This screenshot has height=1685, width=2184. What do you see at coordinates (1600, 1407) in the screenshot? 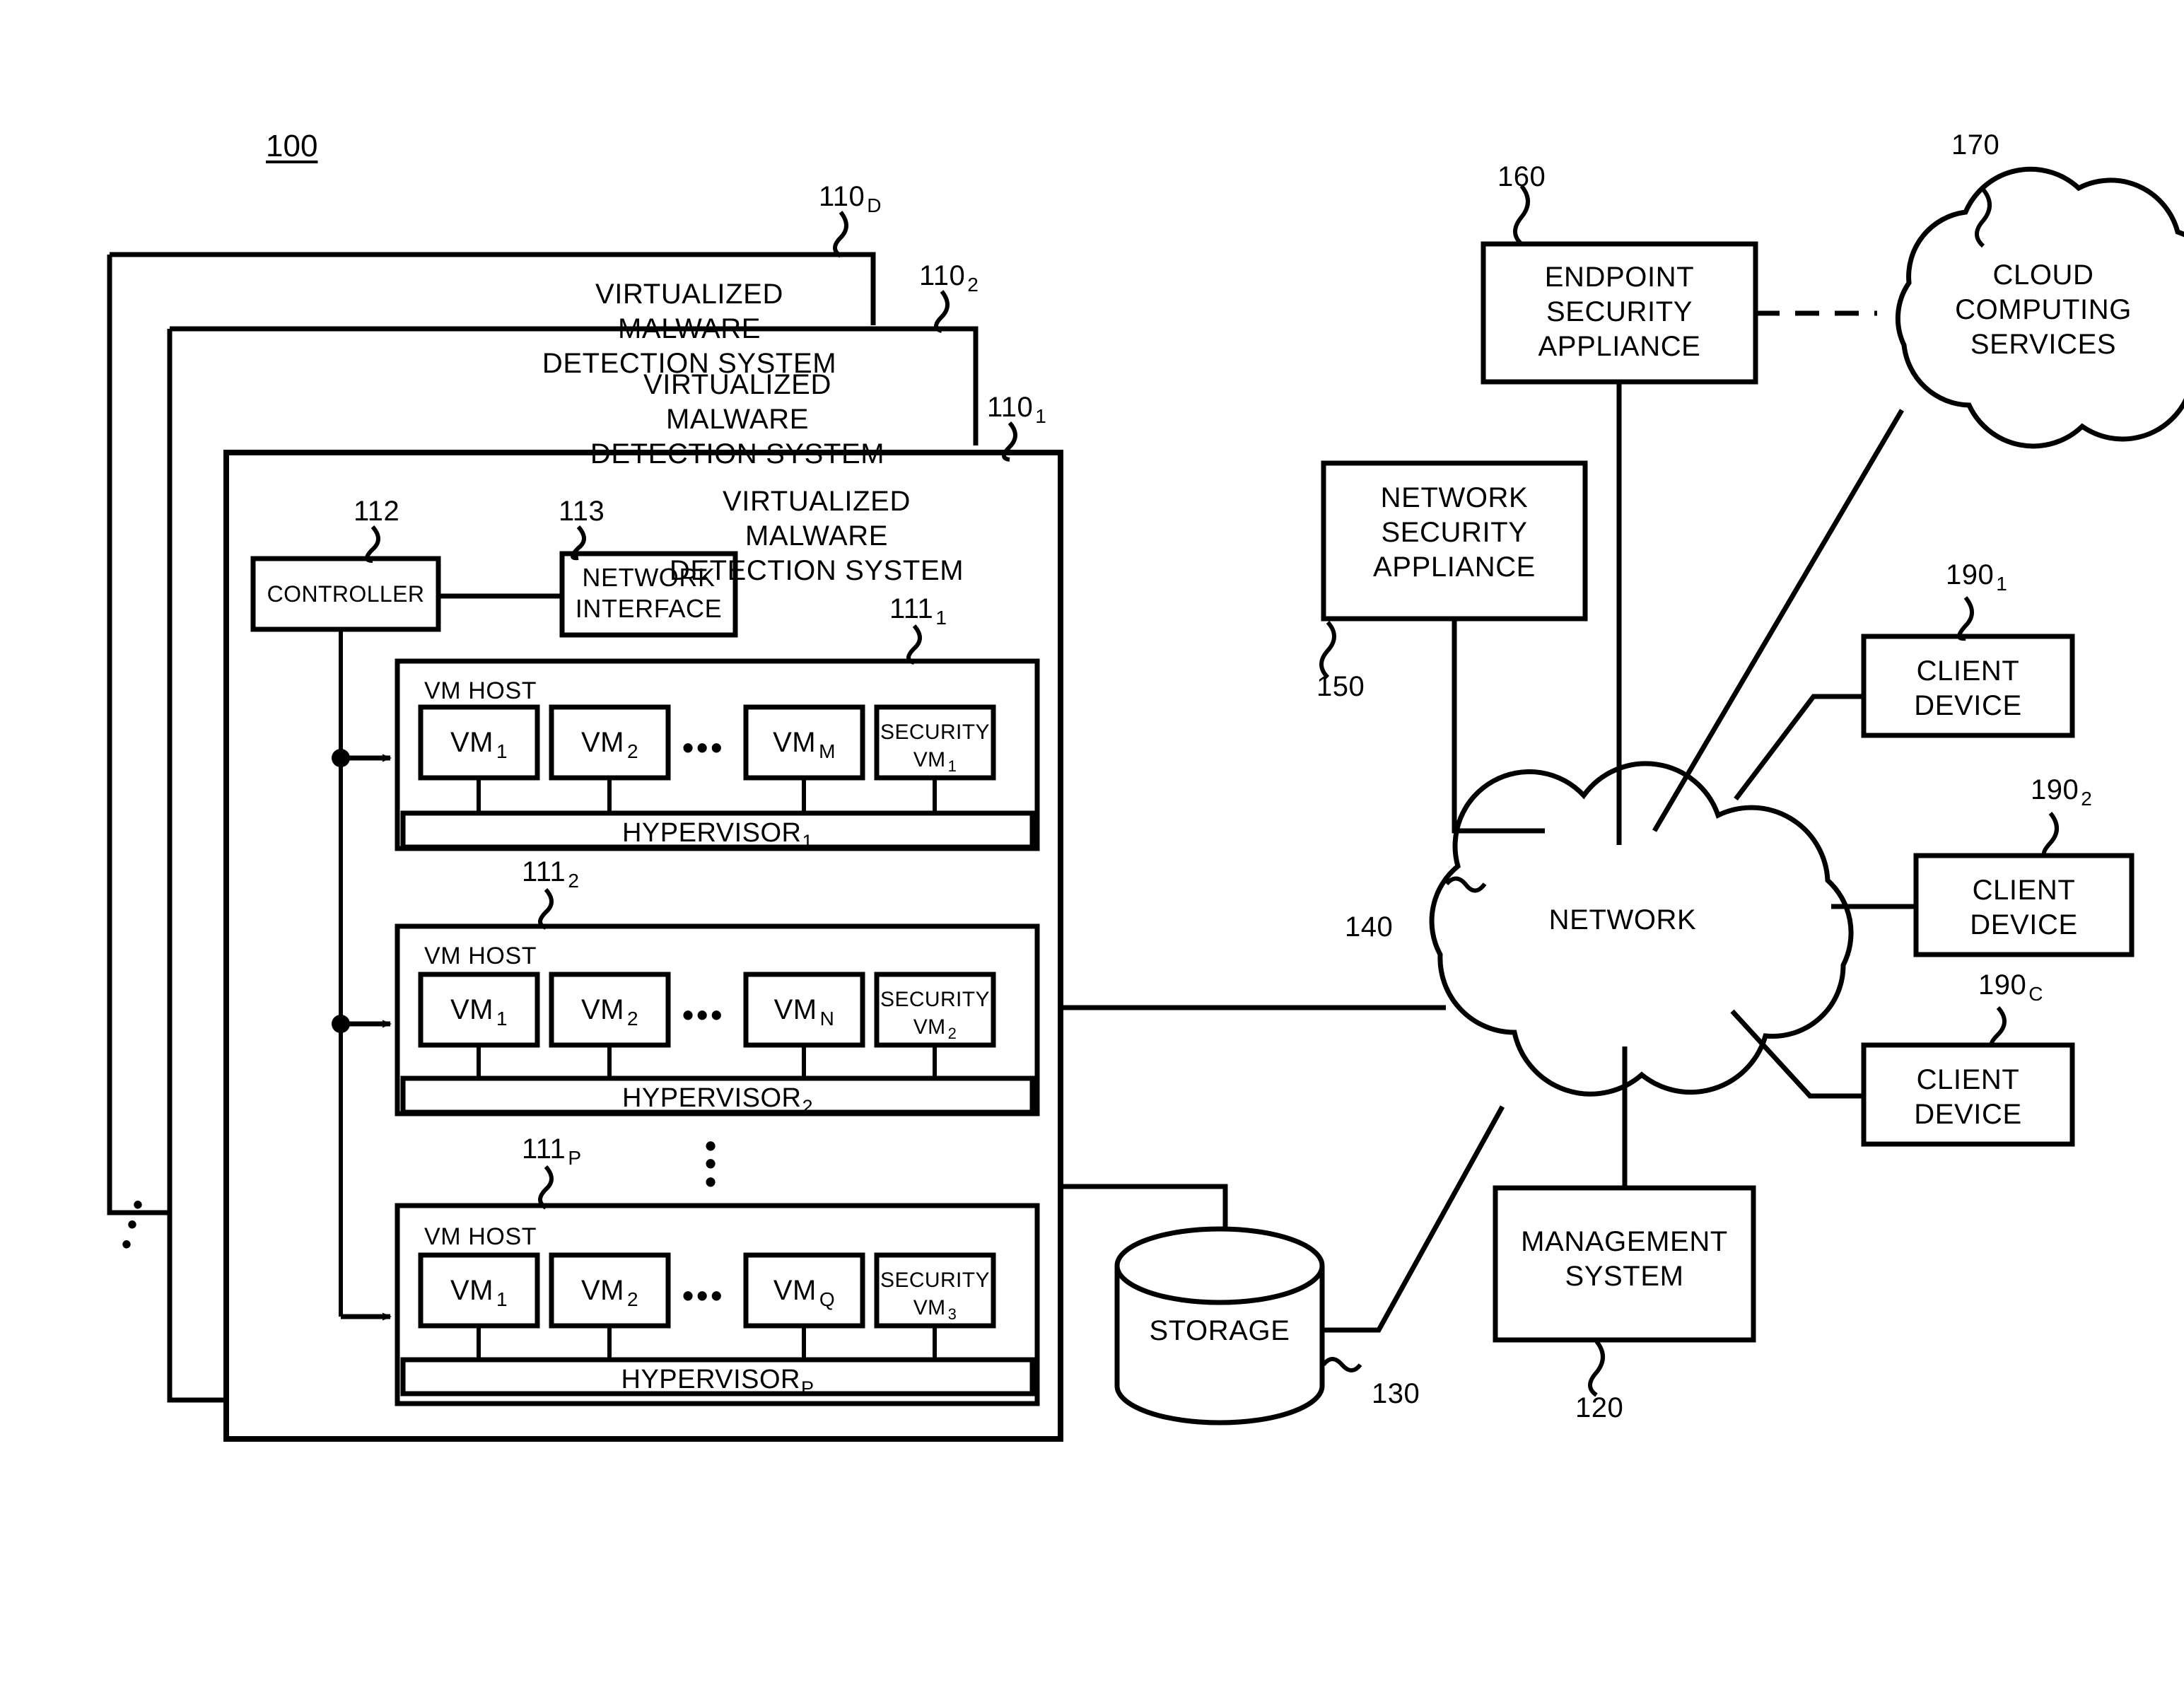
I see `ref-120: 120` at bounding box center [1600, 1407].